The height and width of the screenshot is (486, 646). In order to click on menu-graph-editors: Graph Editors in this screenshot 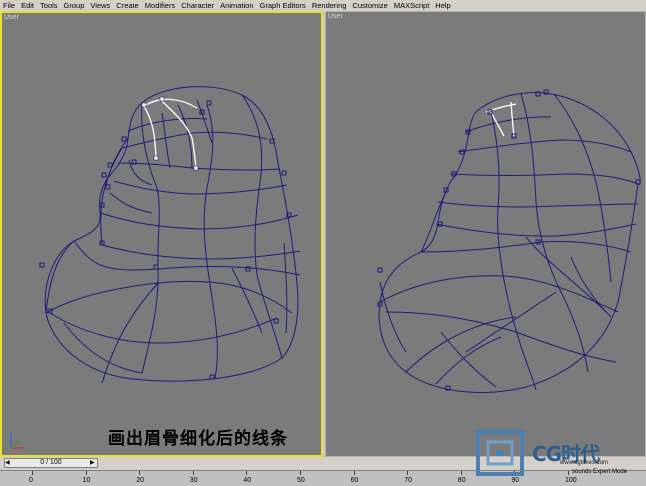, I will do `click(283, 5)`.